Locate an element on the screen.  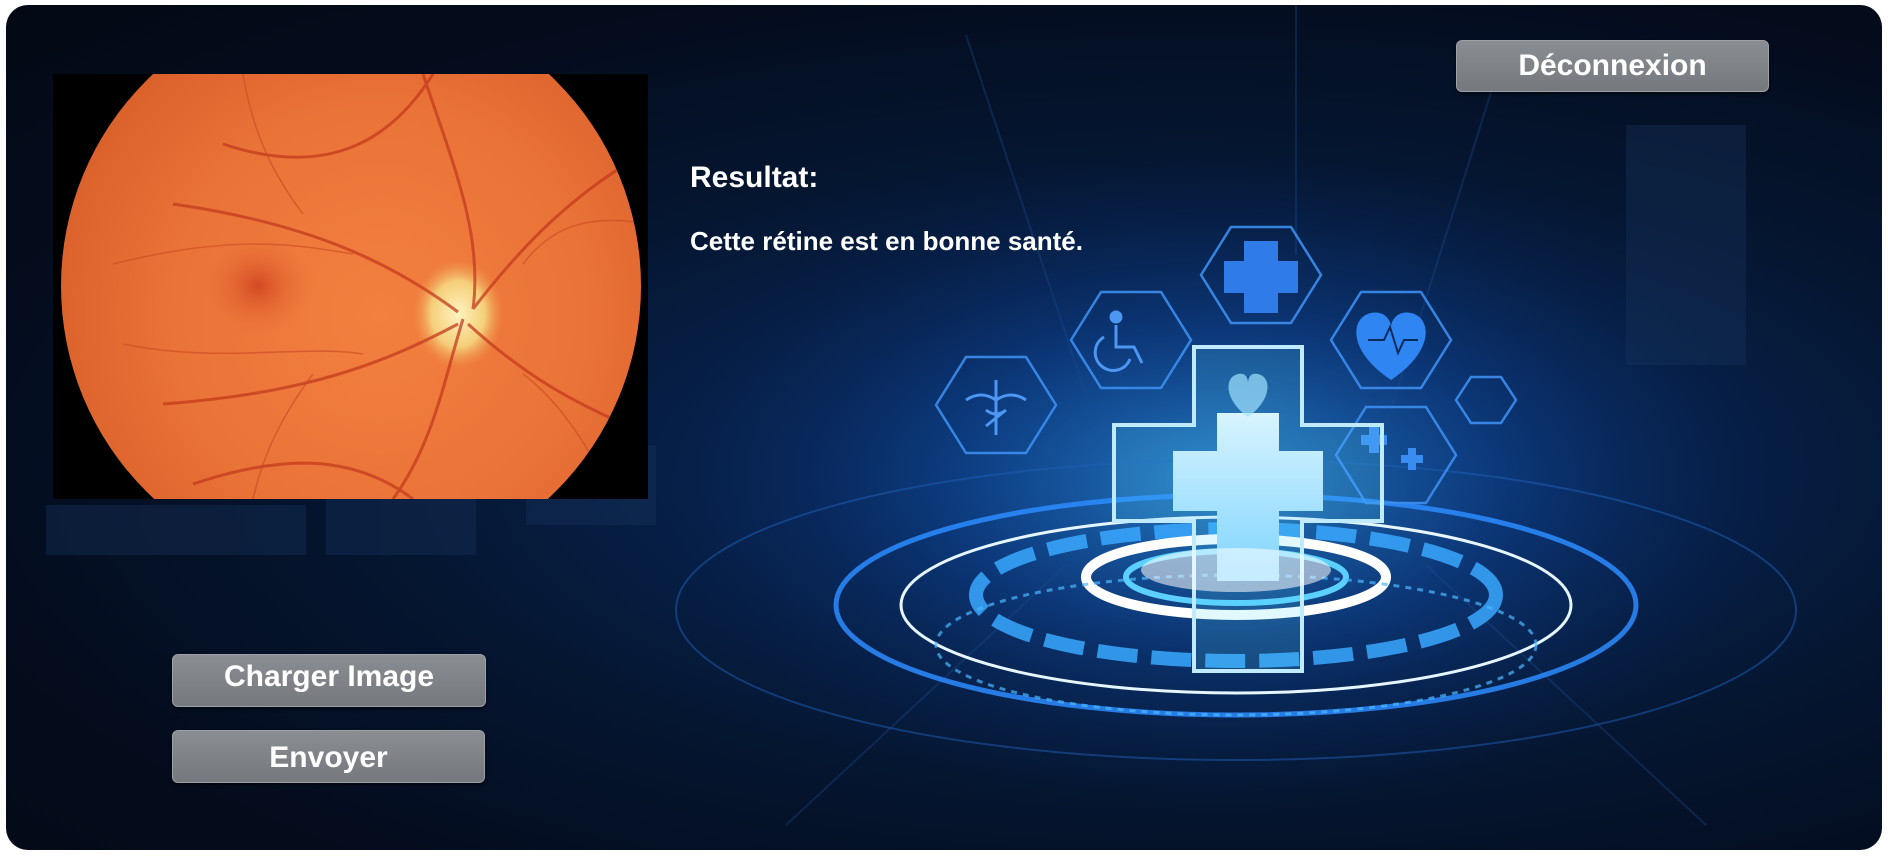
load-image-button: Charger Image is located at coordinates (329, 680).